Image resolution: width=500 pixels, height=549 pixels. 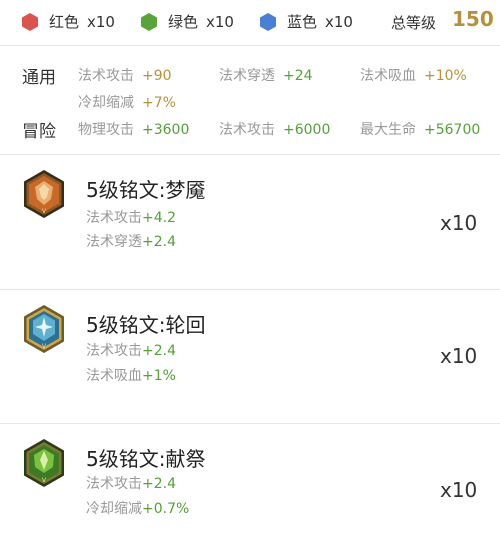 I want to click on rune-emblem-blue: V, so click(x=44, y=329).